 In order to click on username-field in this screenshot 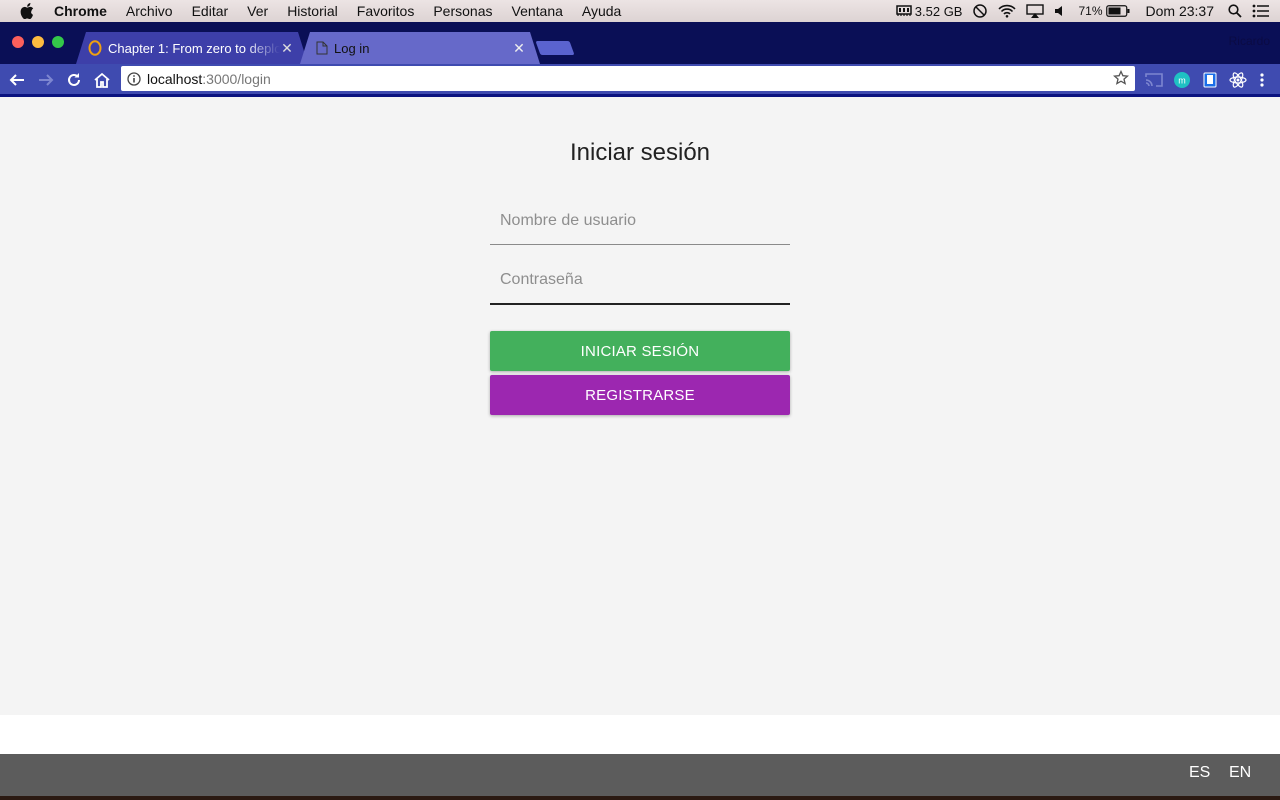, I will do `click(640, 221)`.